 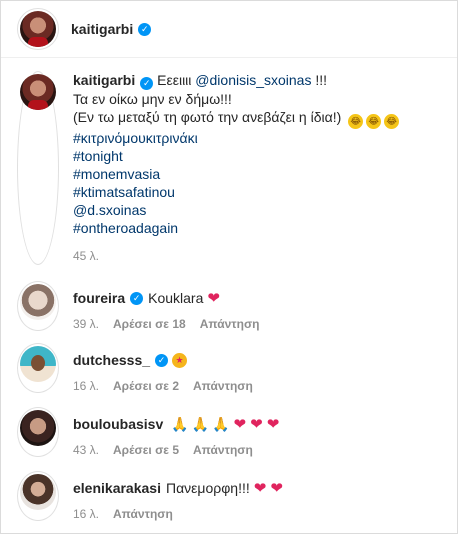 What do you see at coordinates (149, 324) in the screenshot?
I see `likes-count: Αρέσει σε 18` at bounding box center [149, 324].